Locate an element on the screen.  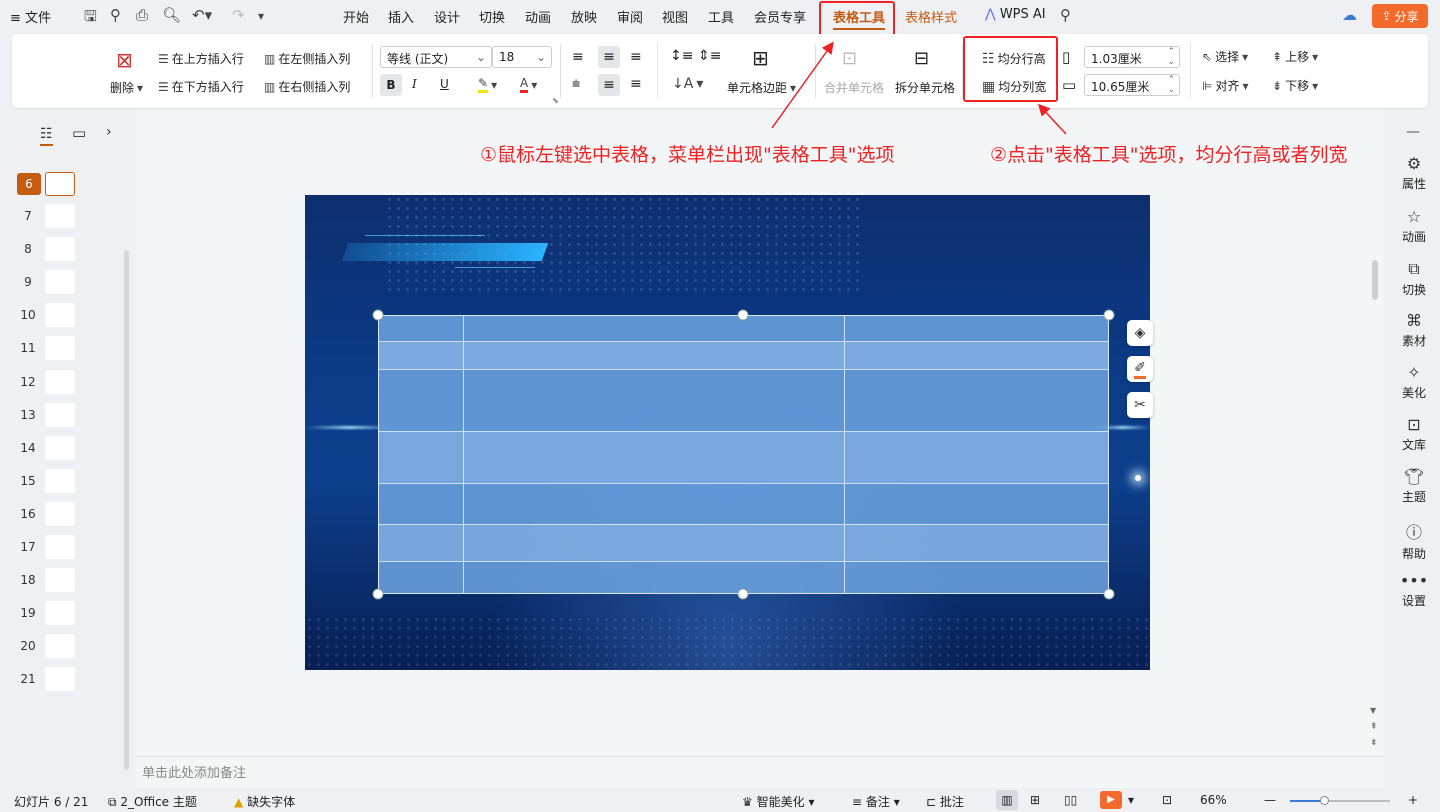
missing-font-button: ▲ 缺失字体 is located at coordinates (264, 801).